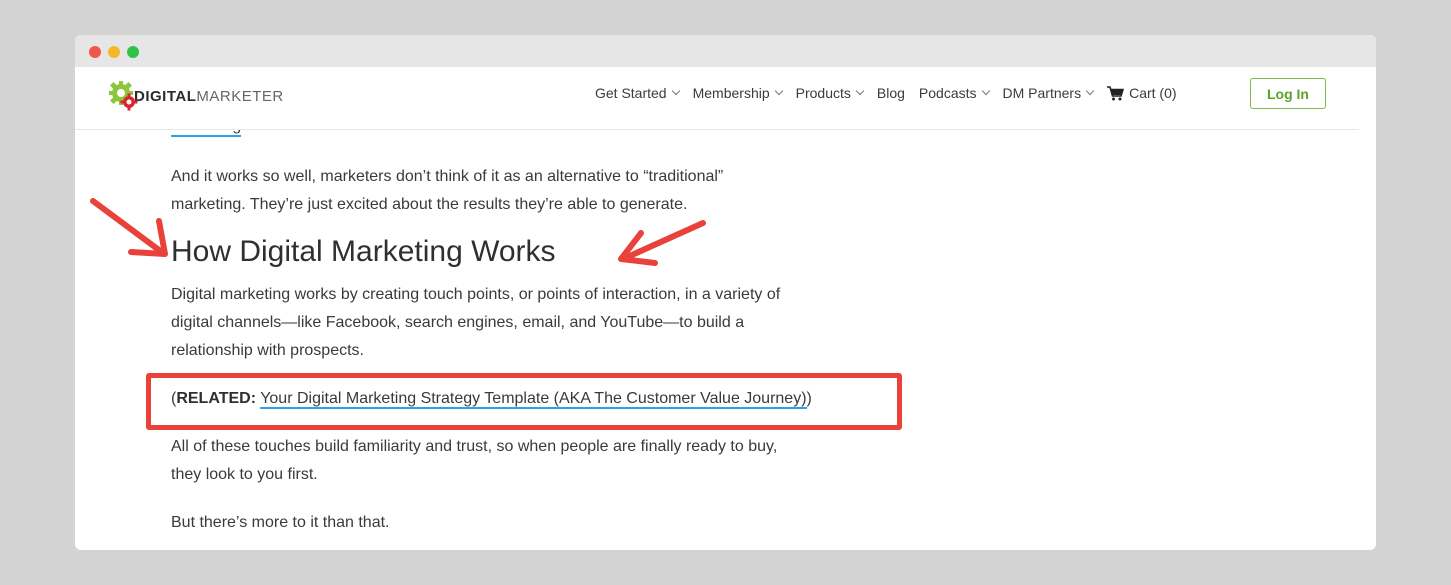 The height and width of the screenshot is (585, 1451). What do you see at coordinates (725, 51) in the screenshot?
I see `title-bar` at bounding box center [725, 51].